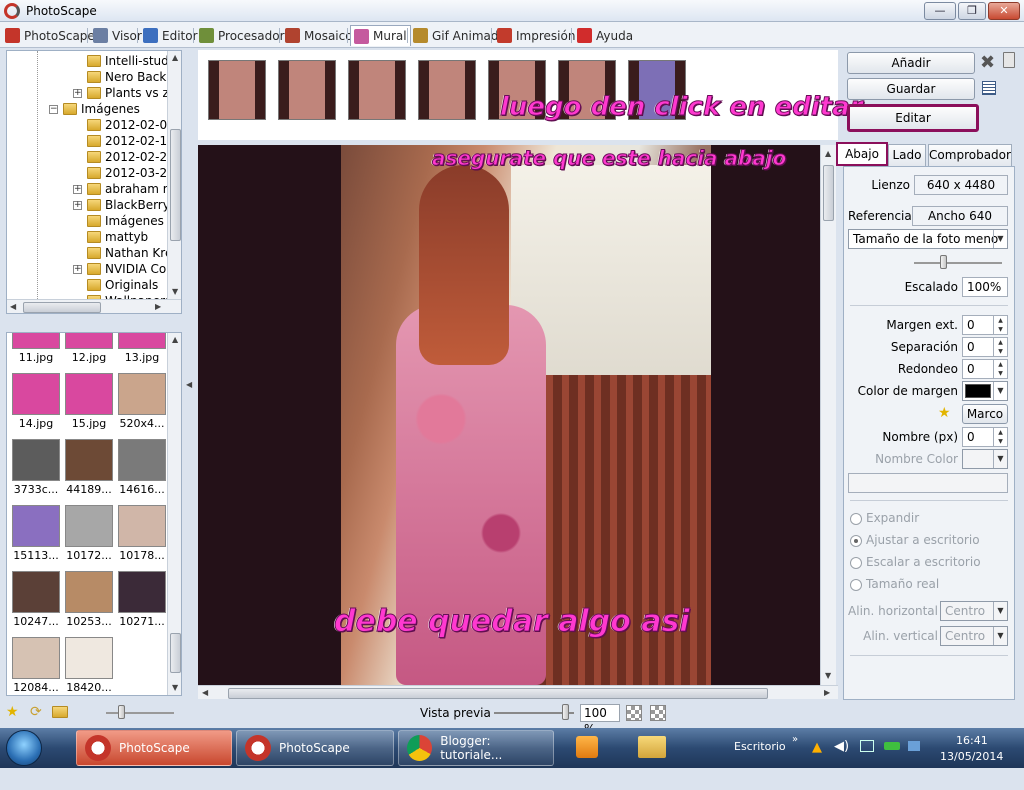 Image resolution: width=1024 pixels, height=790 pixels. I want to click on separacion-input: 0 ▲ ▼, so click(985, 347).